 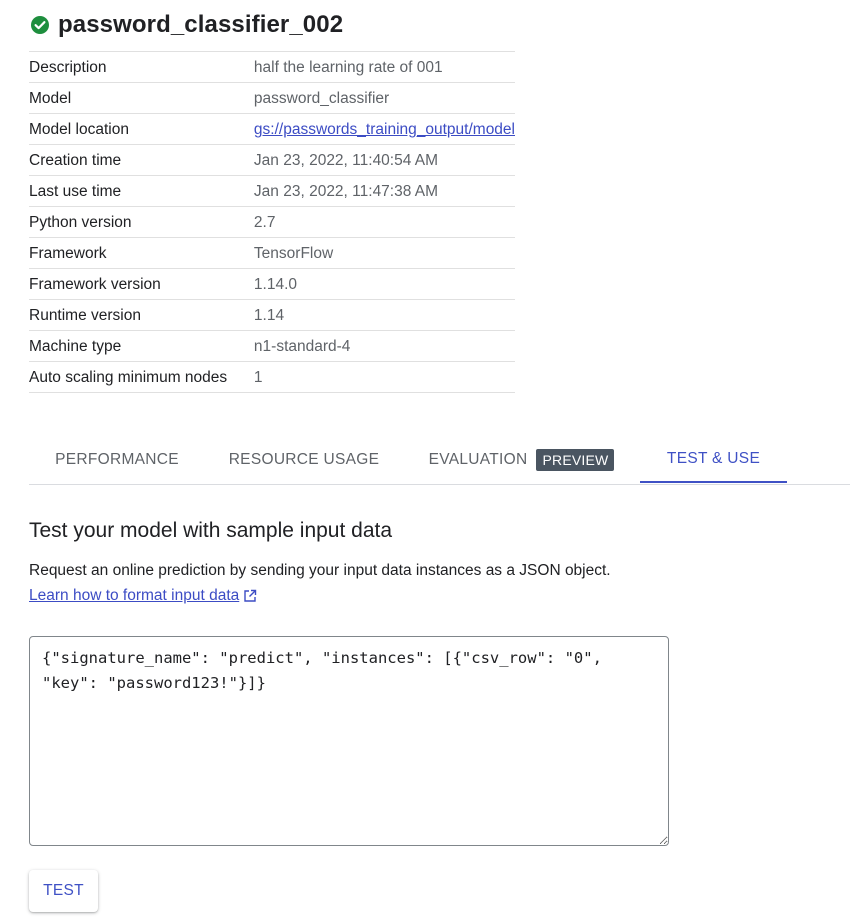 I want to click on learn-format-link-label: Learn how to format input data, so click(x=134, y=595).